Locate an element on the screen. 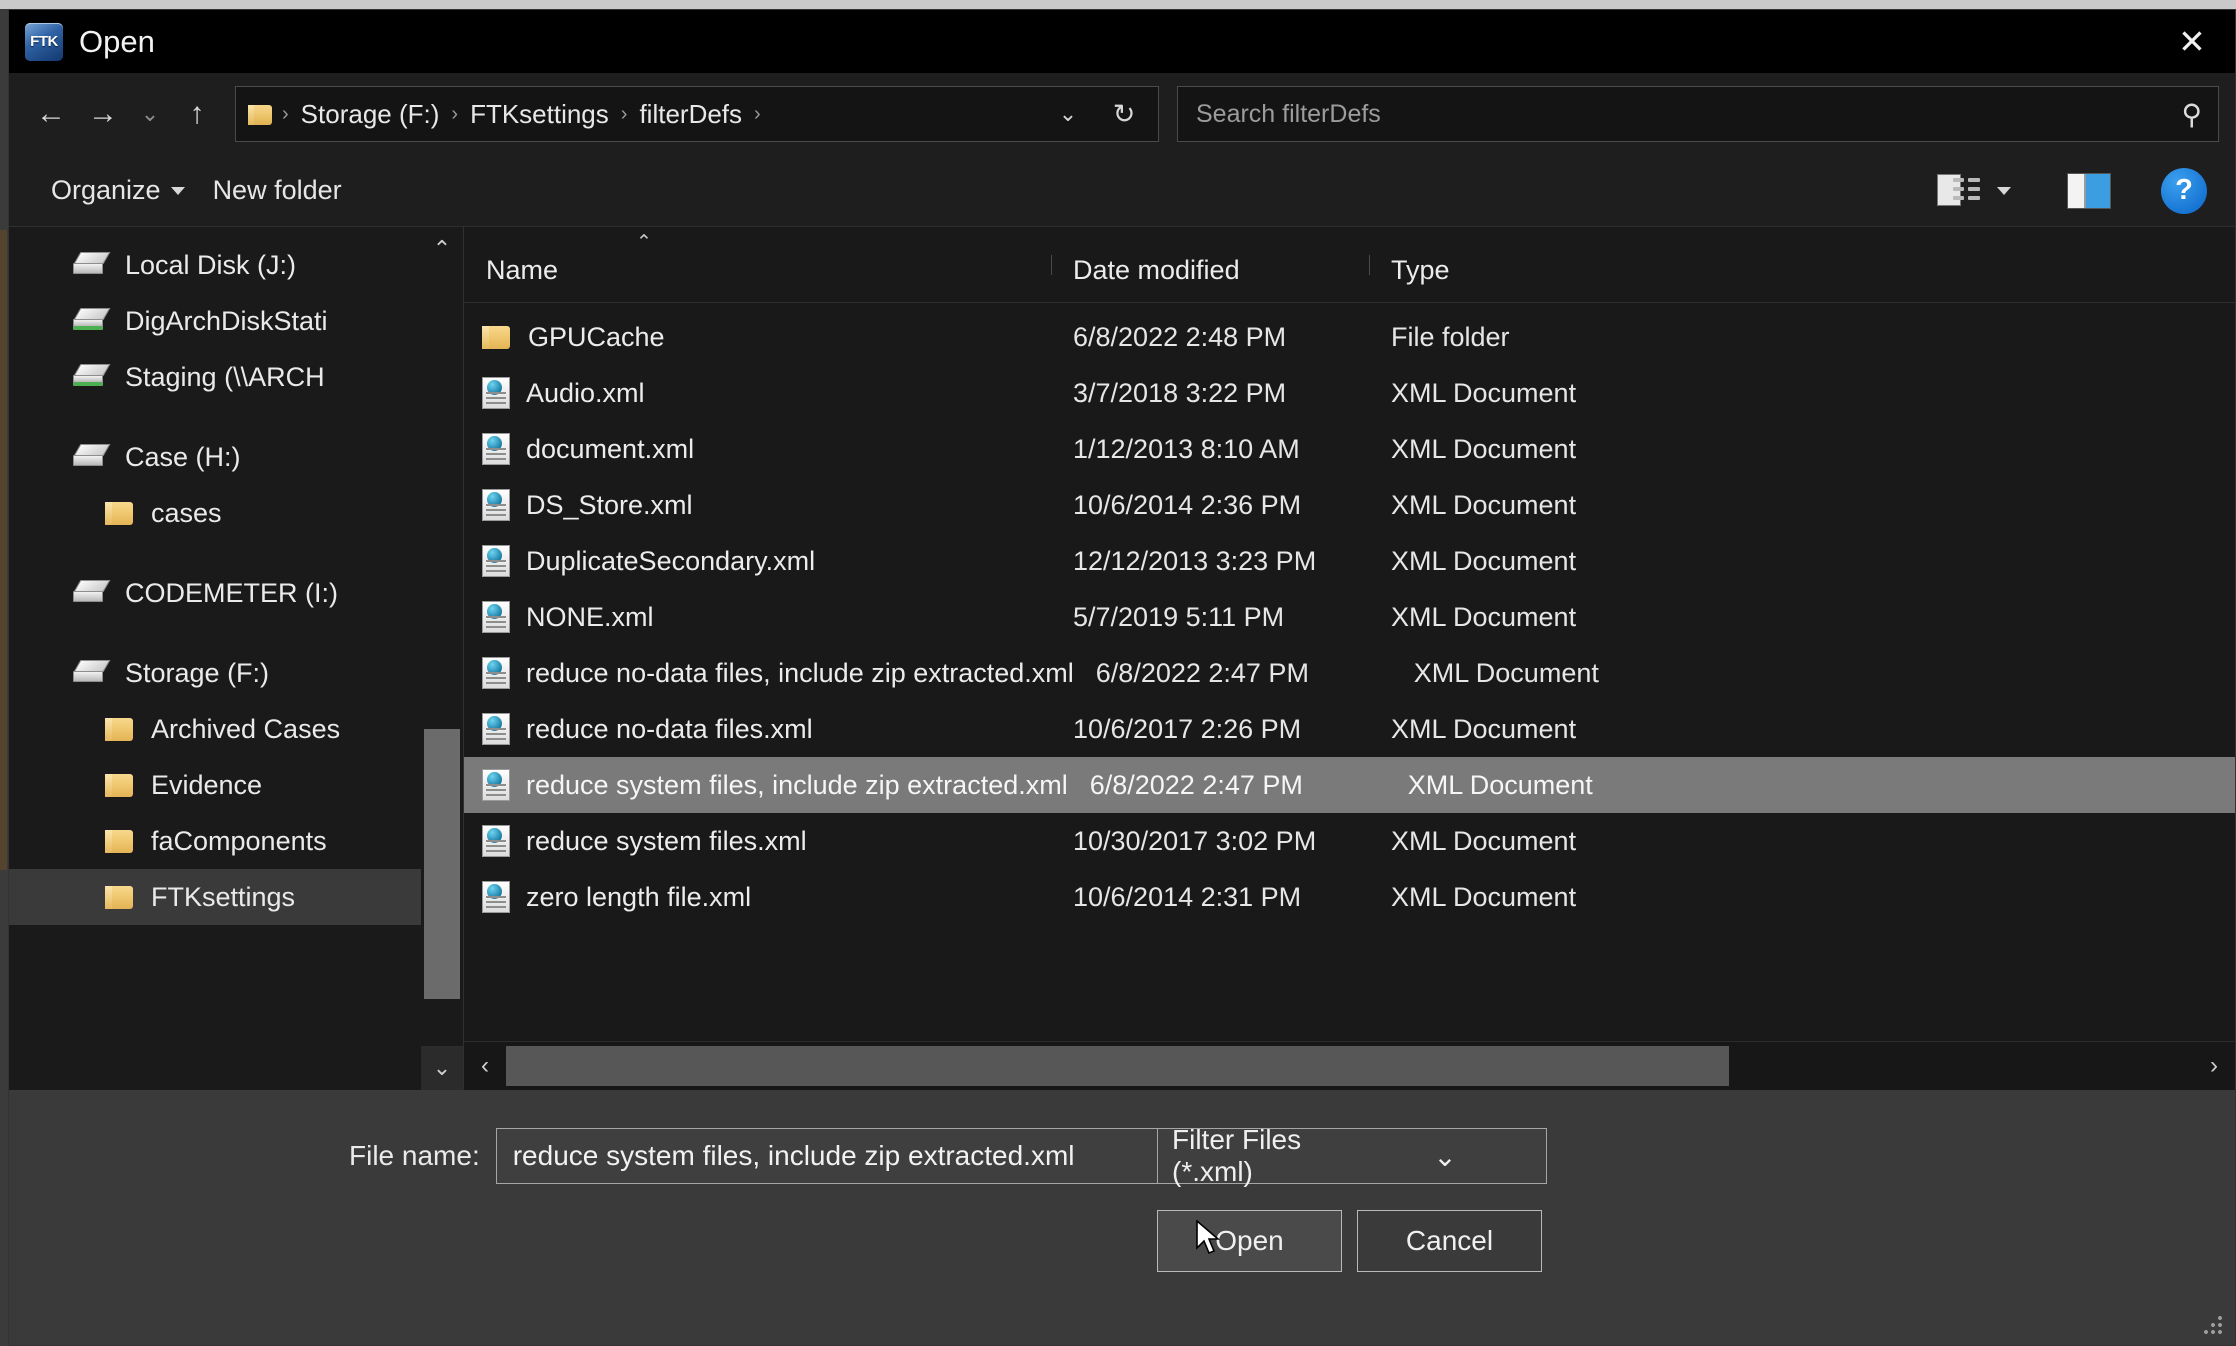 This screenshot has height=1346, width=2236. resize-grip is located at coordinates (2214, 1326).